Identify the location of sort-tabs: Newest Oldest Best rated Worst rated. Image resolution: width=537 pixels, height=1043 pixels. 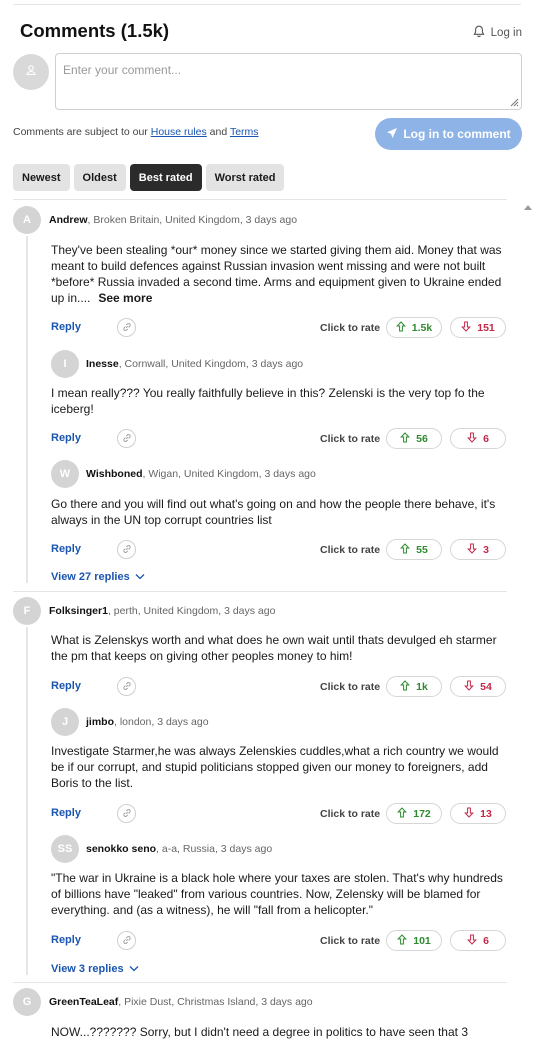
(149, 177).